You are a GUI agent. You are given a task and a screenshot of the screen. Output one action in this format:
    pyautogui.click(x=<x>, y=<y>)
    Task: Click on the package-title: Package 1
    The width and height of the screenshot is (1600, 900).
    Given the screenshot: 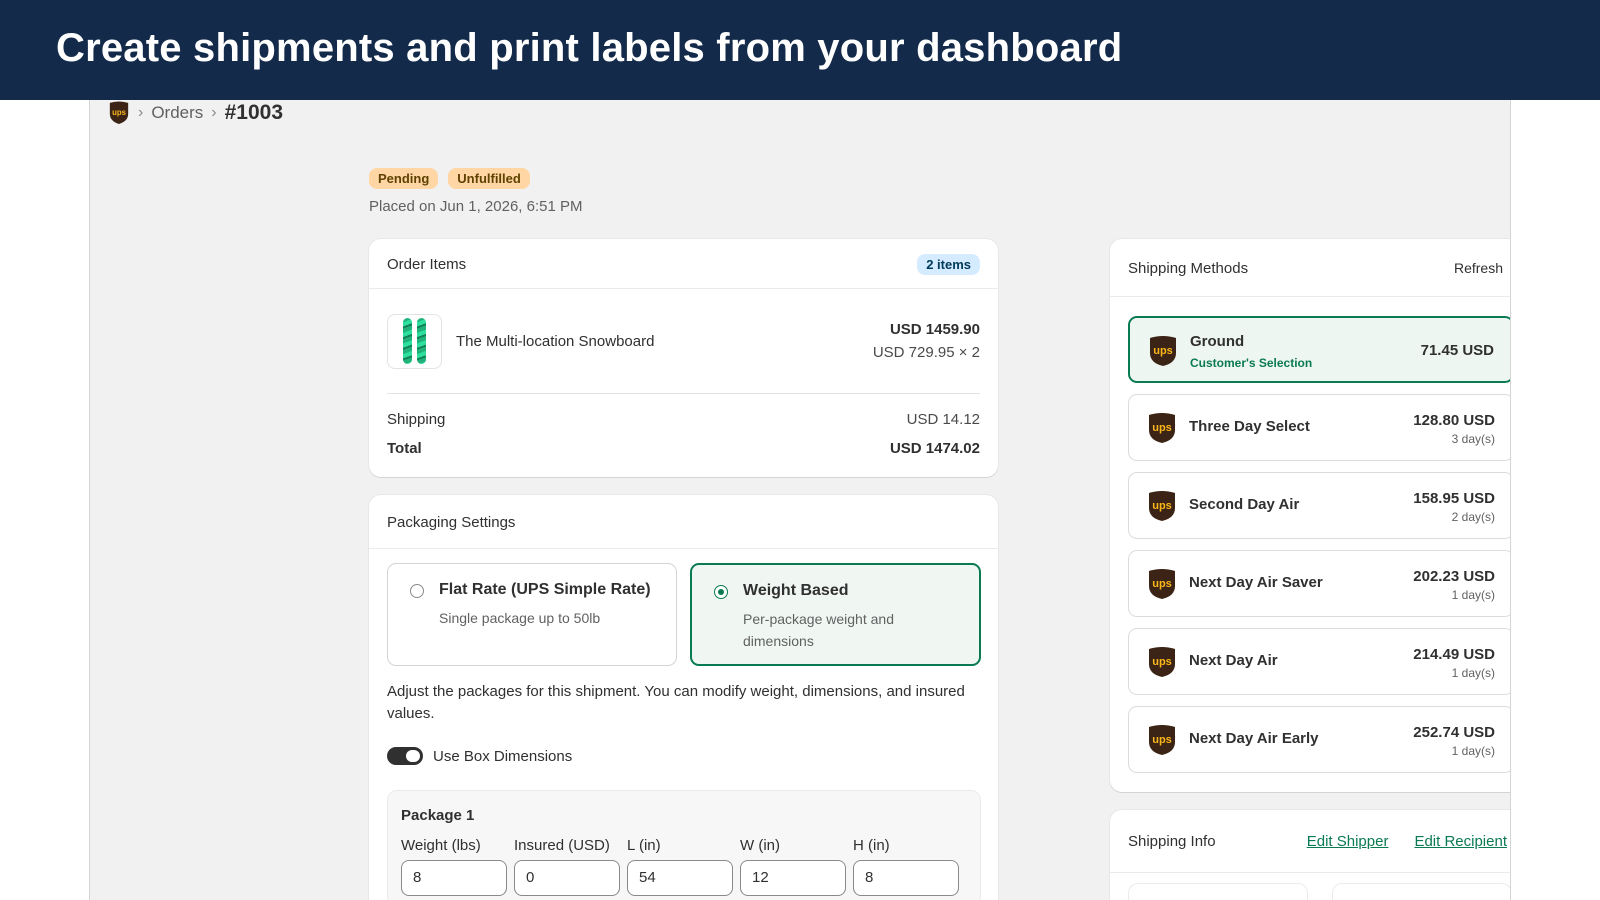 What is the action you would take?
    pyautogui.click(x=438, y=815)
    